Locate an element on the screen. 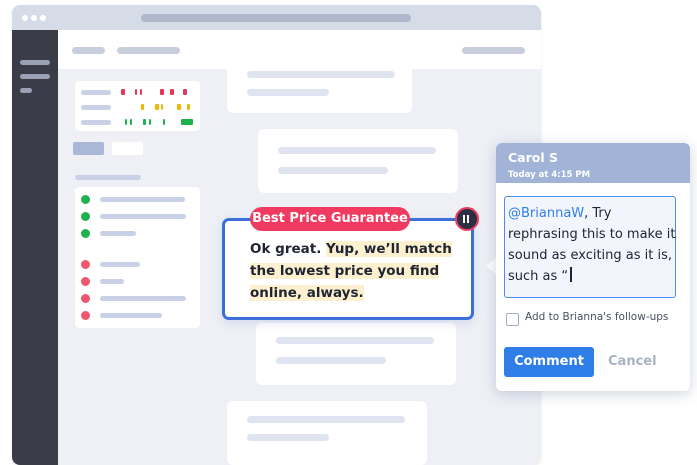 The height and width of the screenshot is (465, 697). cancel-button: Cancel is located at coordinates (632, 361).